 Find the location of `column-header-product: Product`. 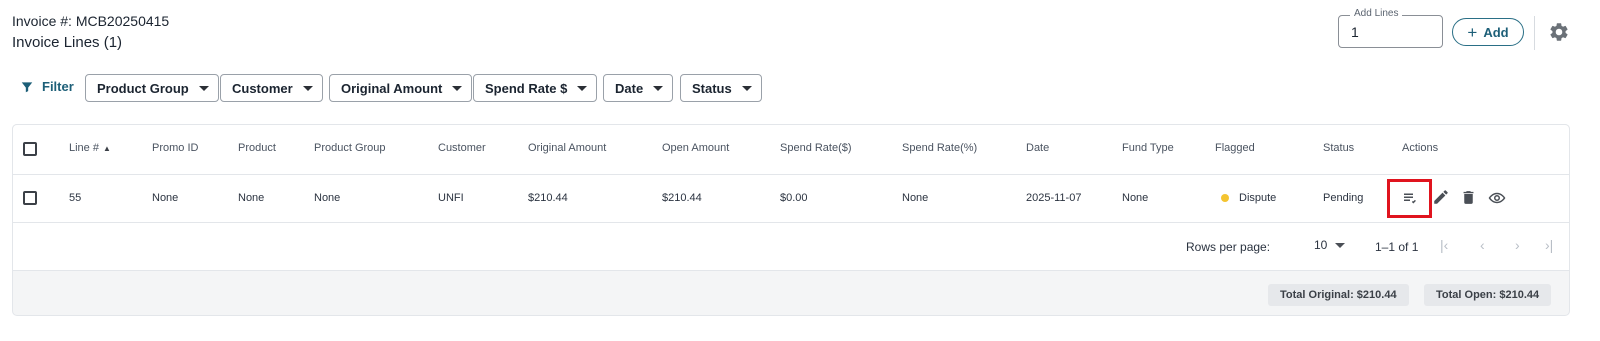

column-header-product: Product is located at coordinates (257, 148).